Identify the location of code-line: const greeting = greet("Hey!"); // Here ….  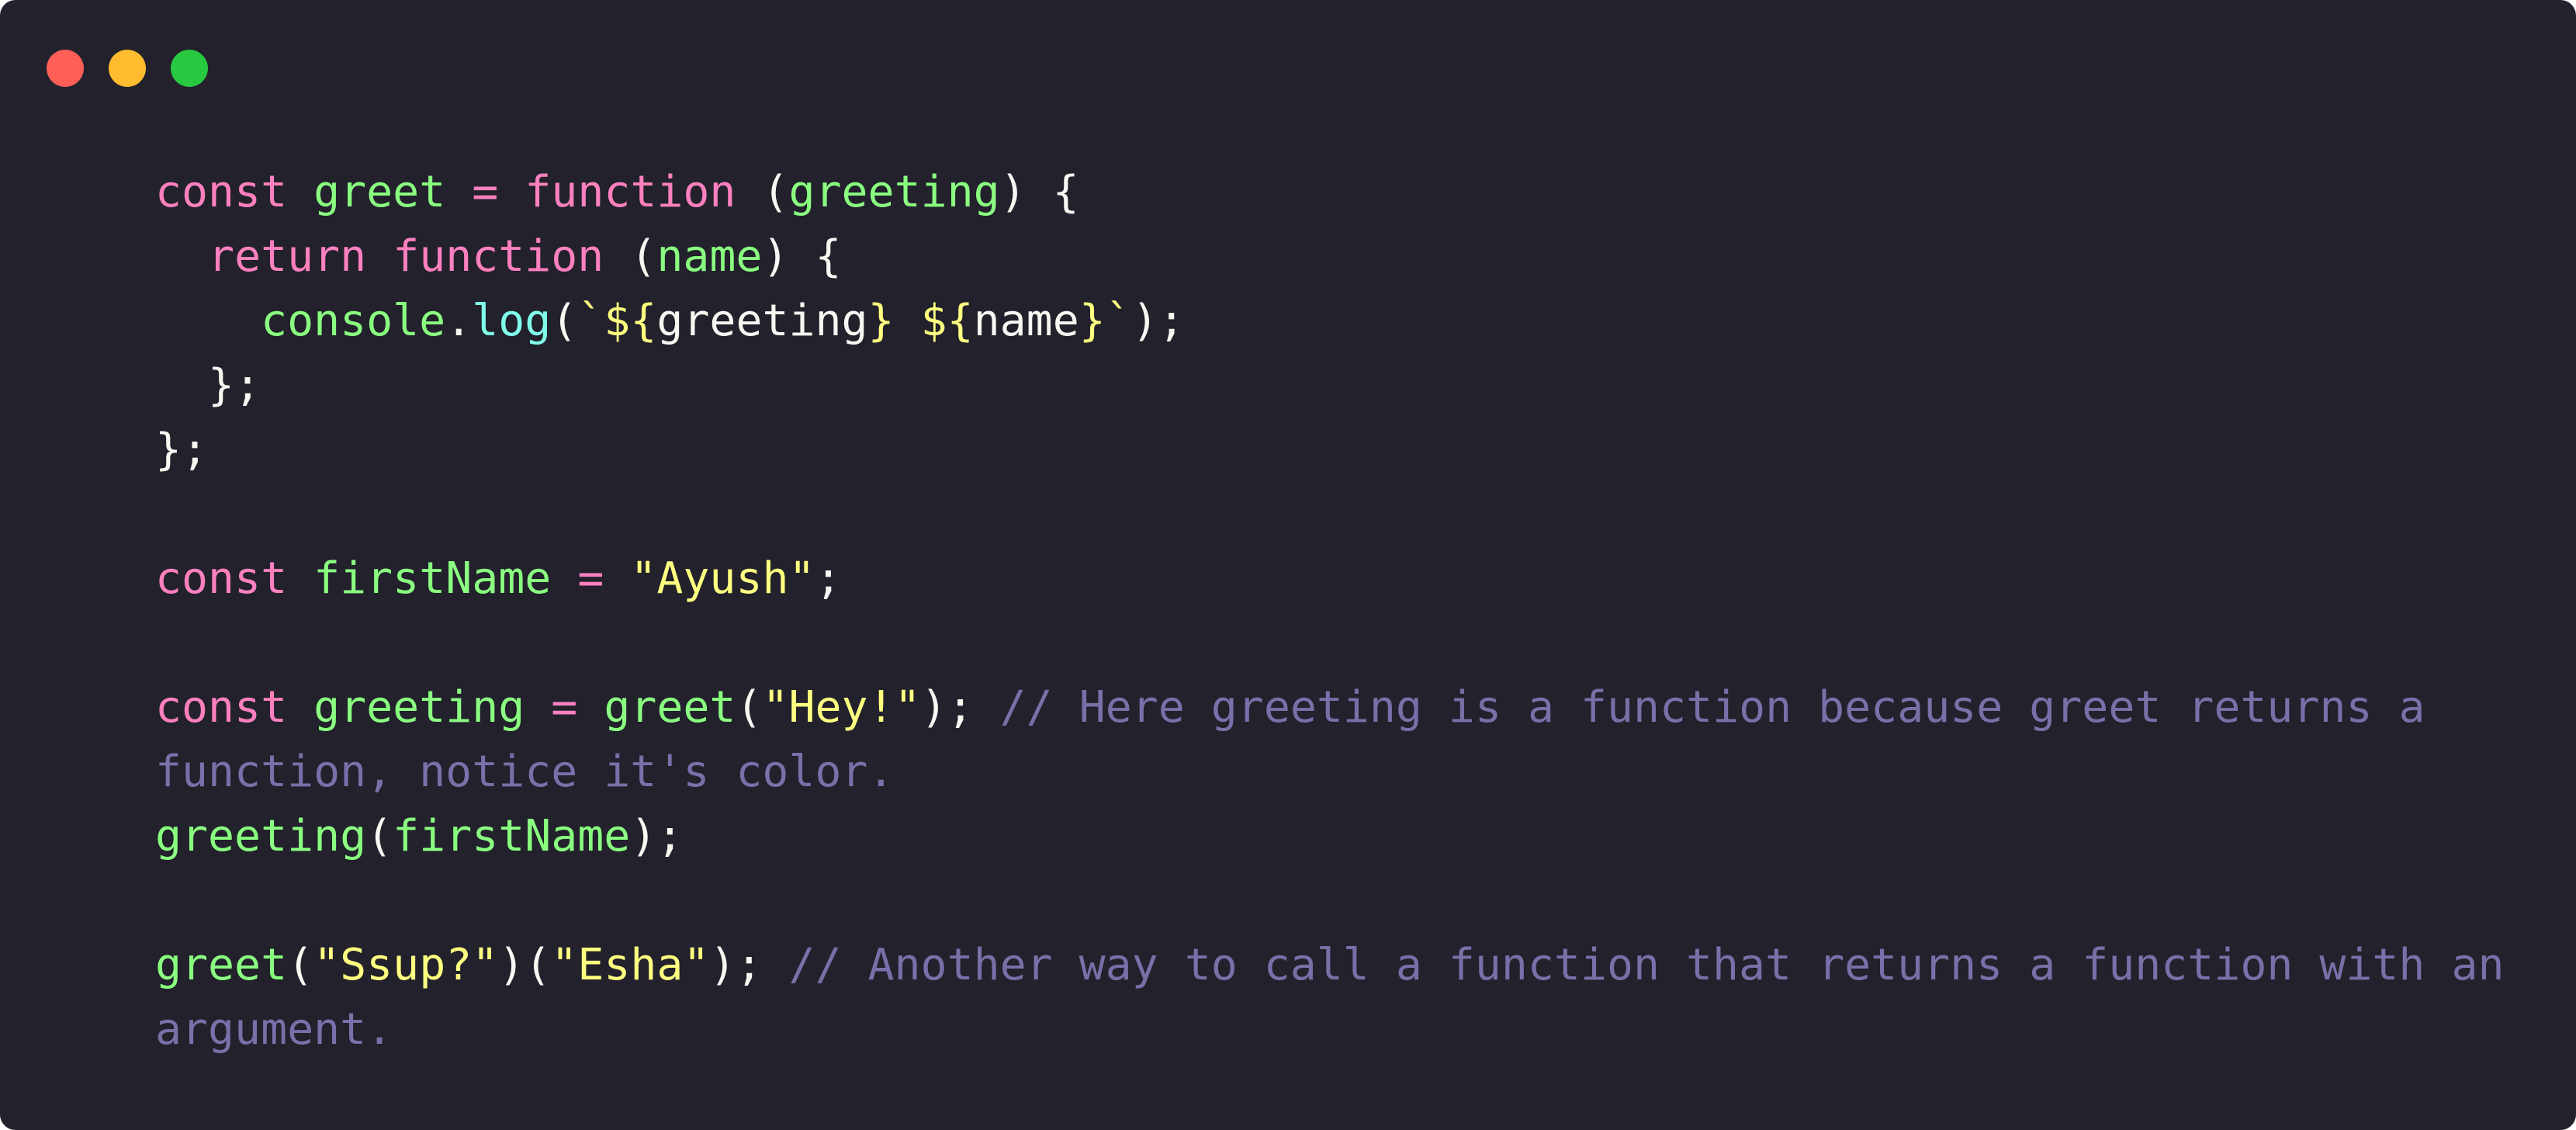
(1334, 707).